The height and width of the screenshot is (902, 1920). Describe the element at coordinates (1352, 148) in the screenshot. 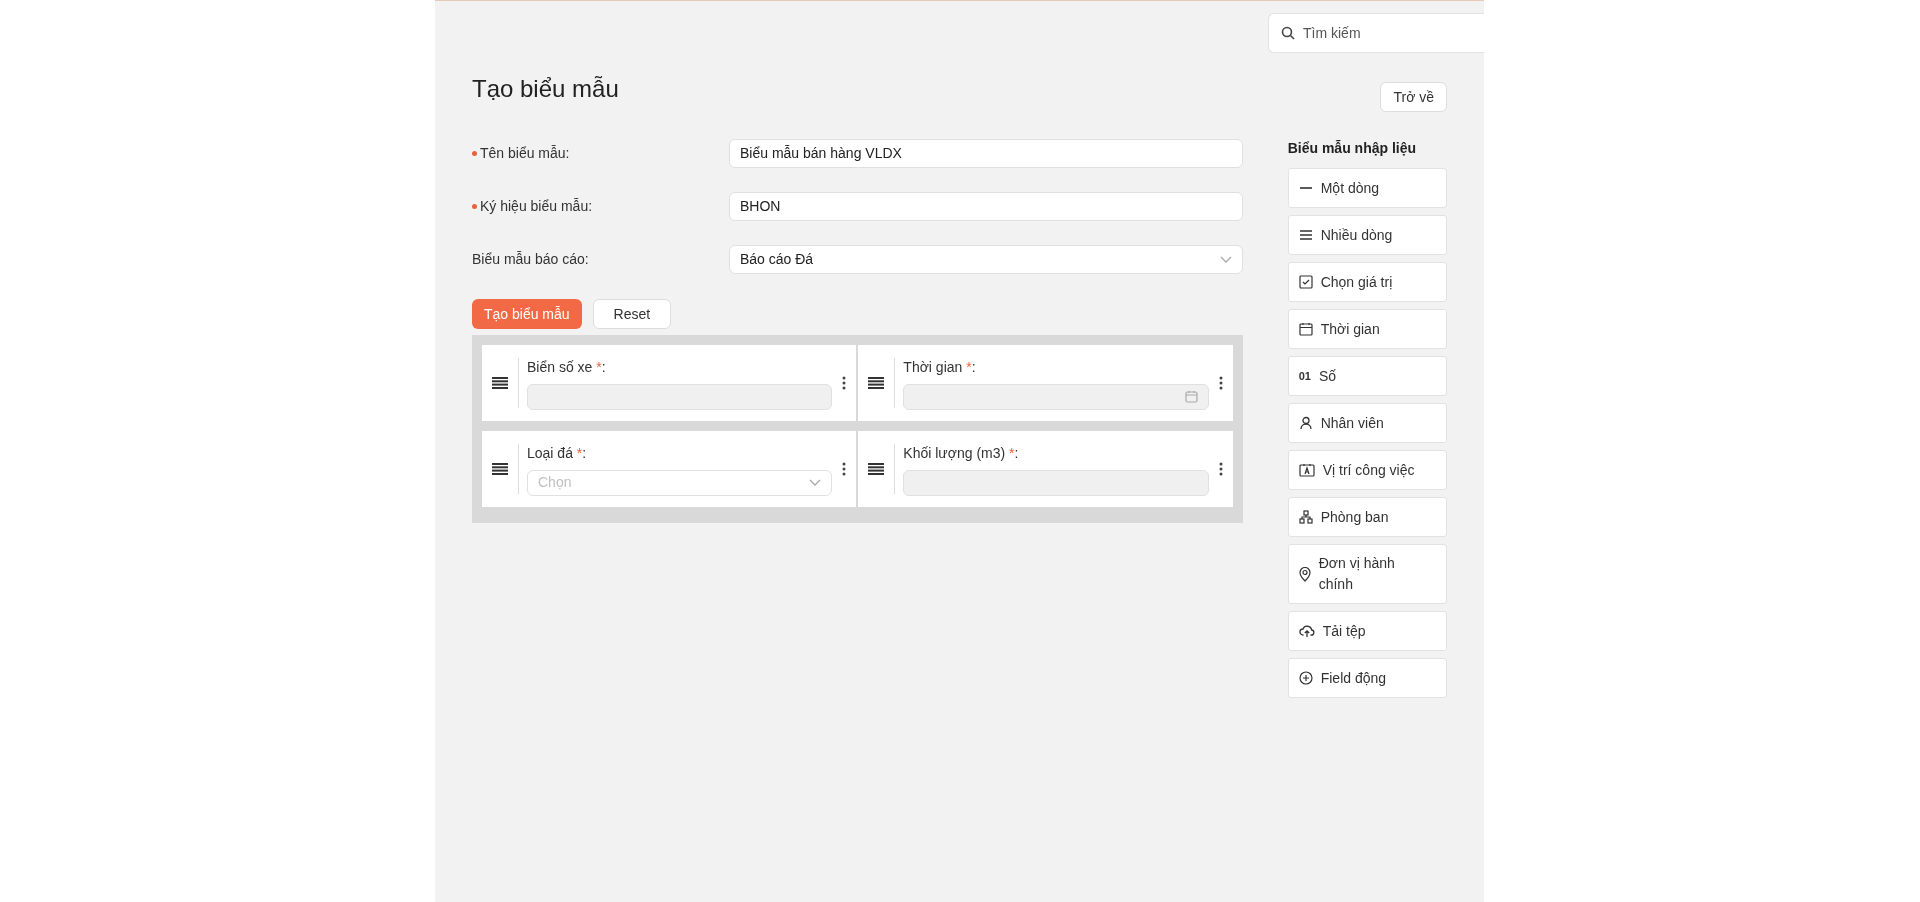

I see `palette-title: Biểu mẫu nhập liệu` at that location.